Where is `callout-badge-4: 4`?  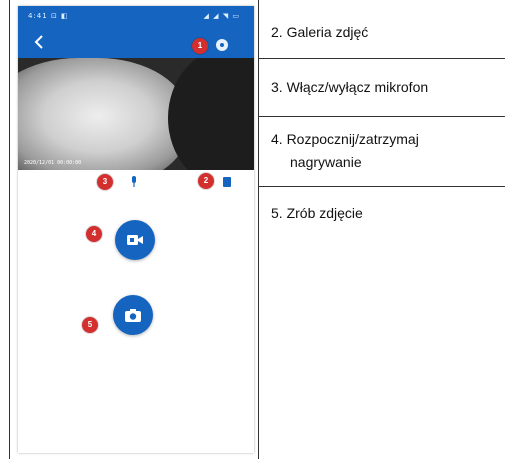 callout-badge-4: 4 is located at coordinates (94, 234).